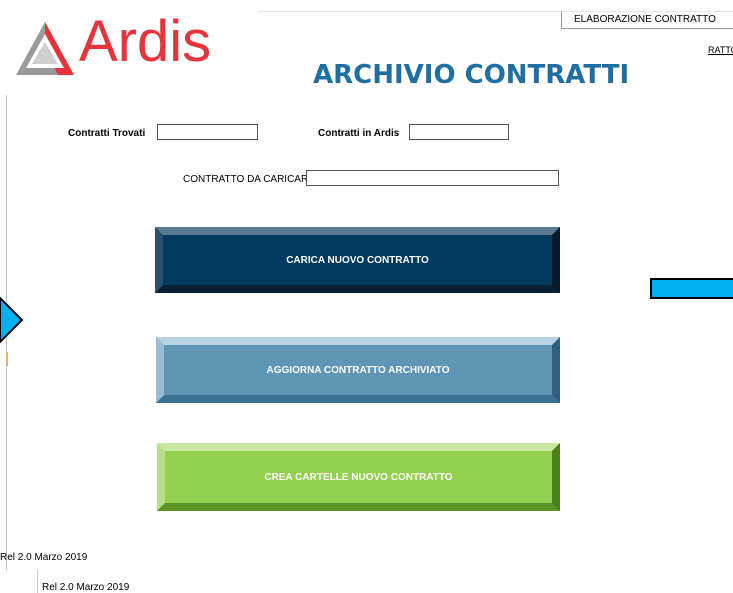 The height and width of the screenshot is (593, 733). What do you see at coordinates (145, 41) in the screenshot?
I see `logo-wordmark: Ardis` at bounding box center [145, 41].